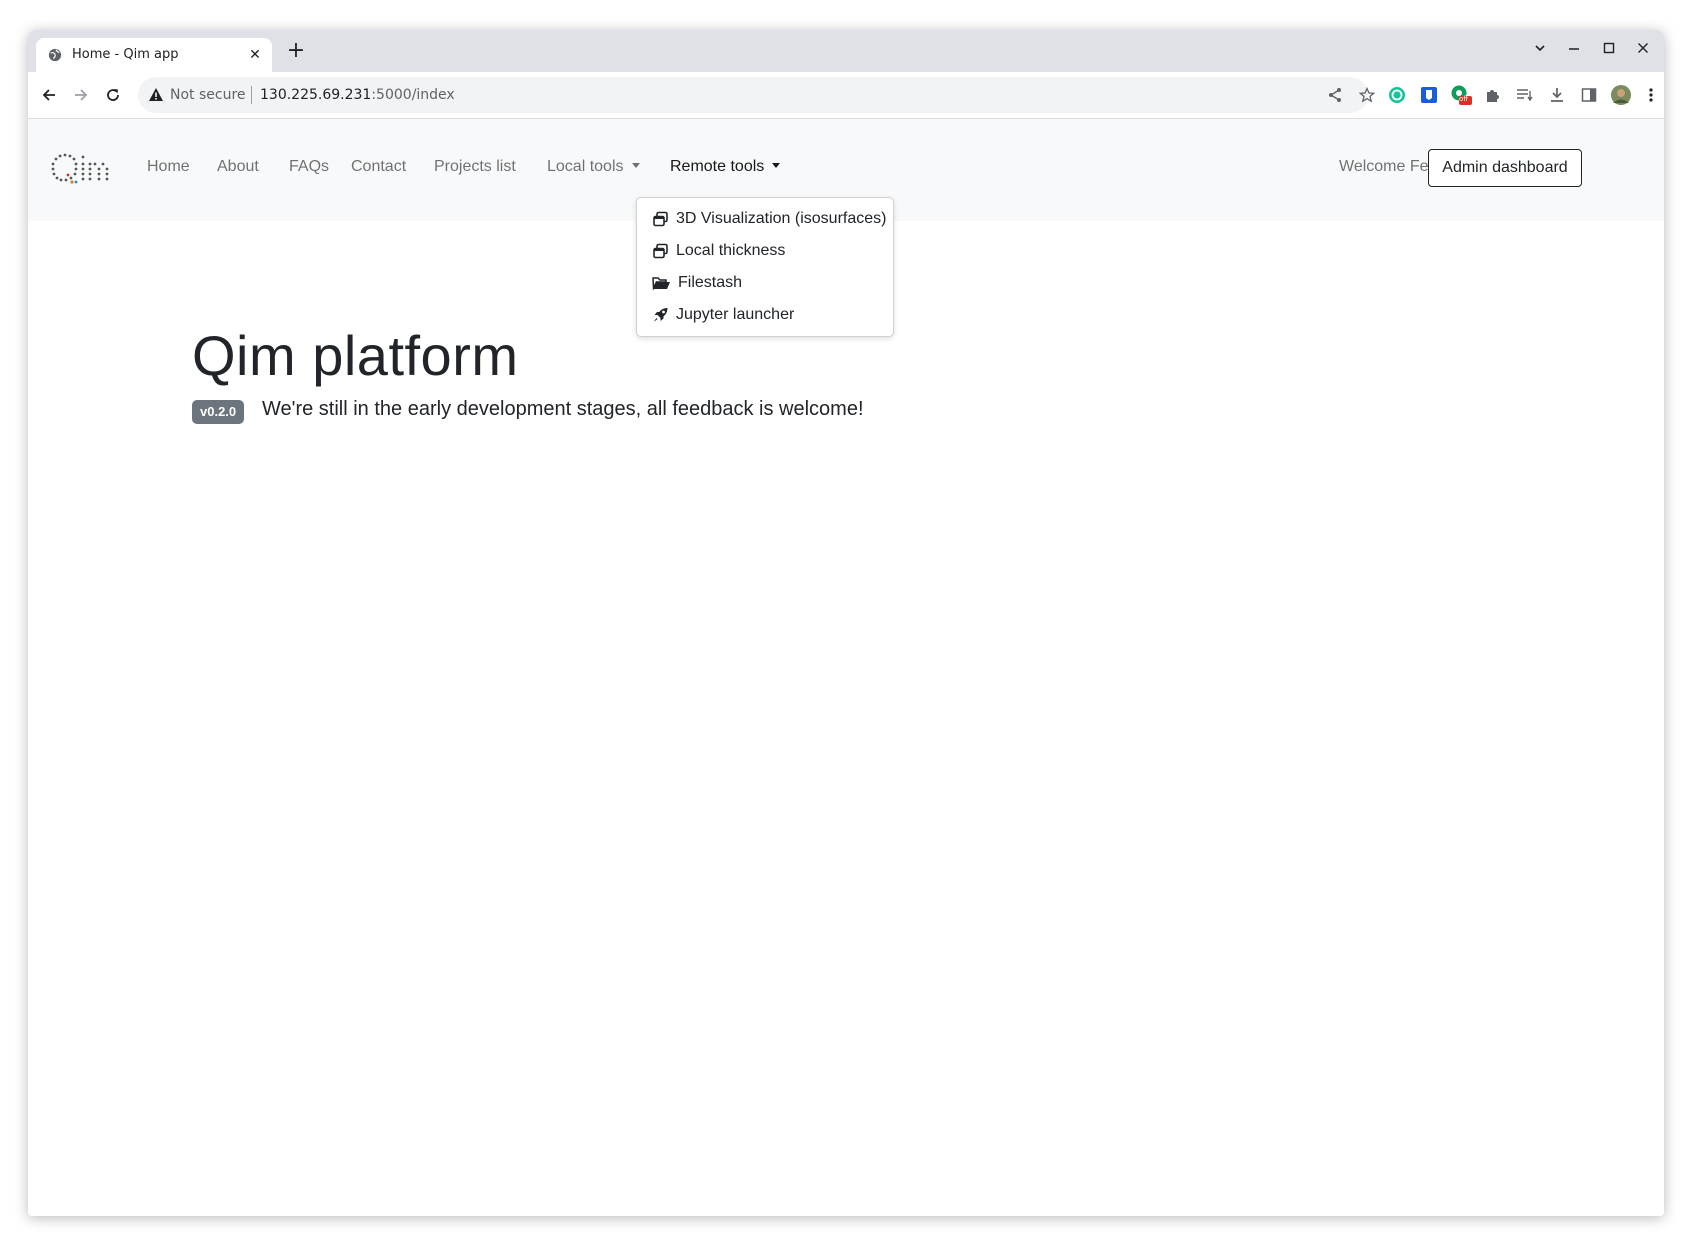  I want to click on forward-icon, so click(81, 95).